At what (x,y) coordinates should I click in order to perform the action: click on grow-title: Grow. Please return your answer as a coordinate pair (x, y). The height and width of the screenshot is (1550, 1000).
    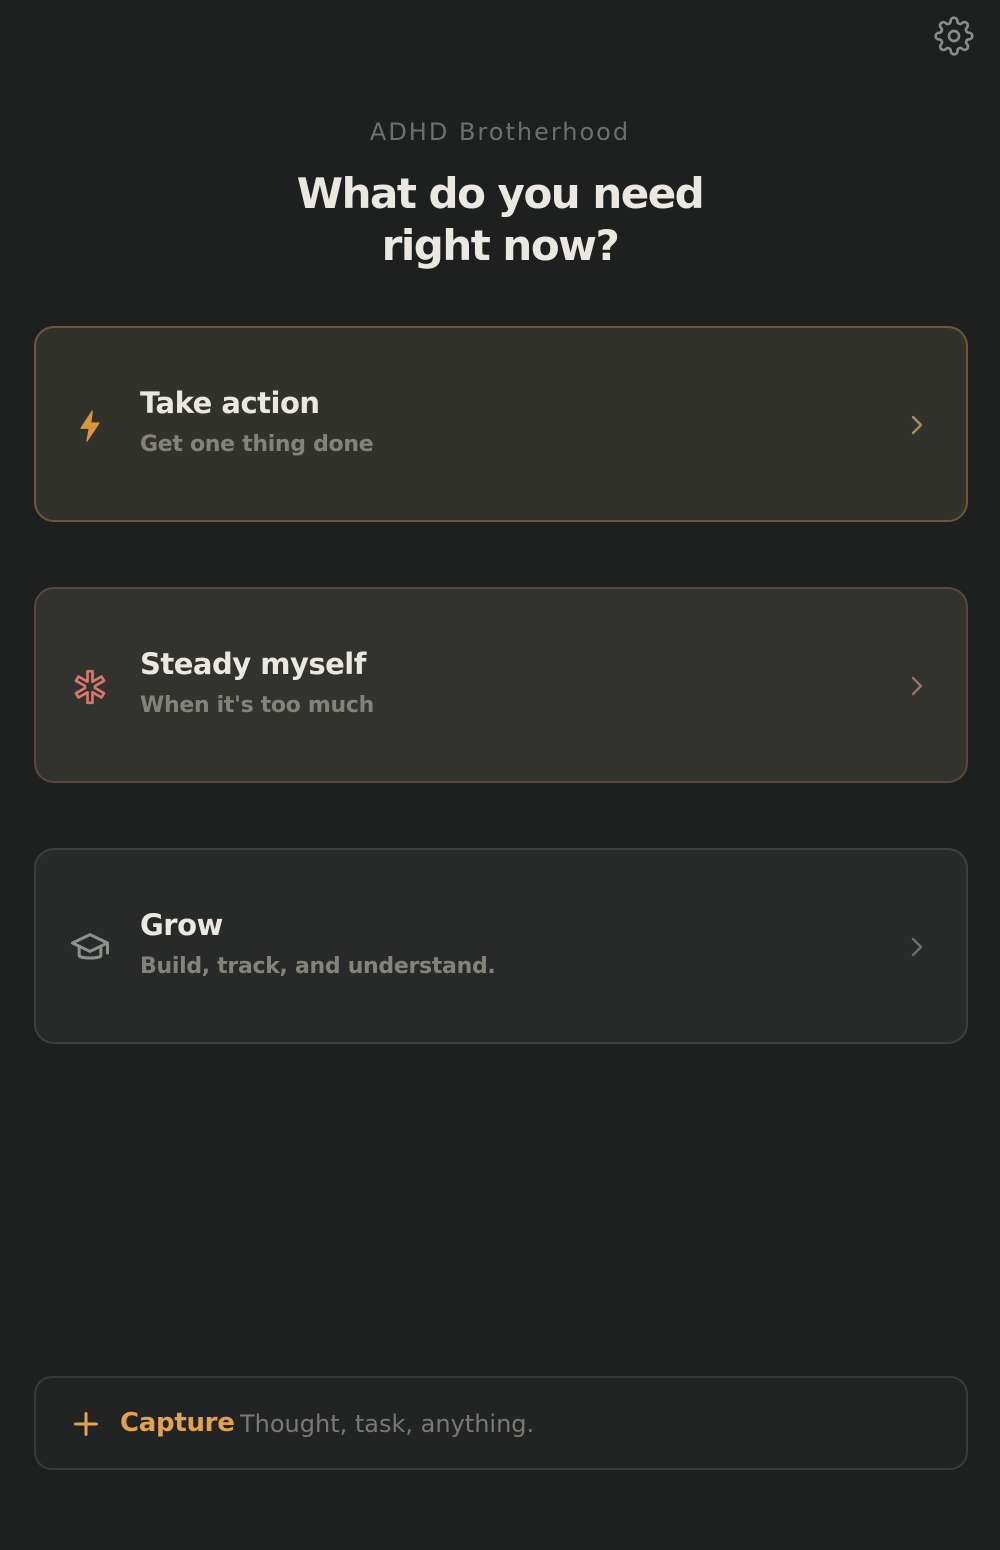
    Looking at the image, I should click on (181, 925).